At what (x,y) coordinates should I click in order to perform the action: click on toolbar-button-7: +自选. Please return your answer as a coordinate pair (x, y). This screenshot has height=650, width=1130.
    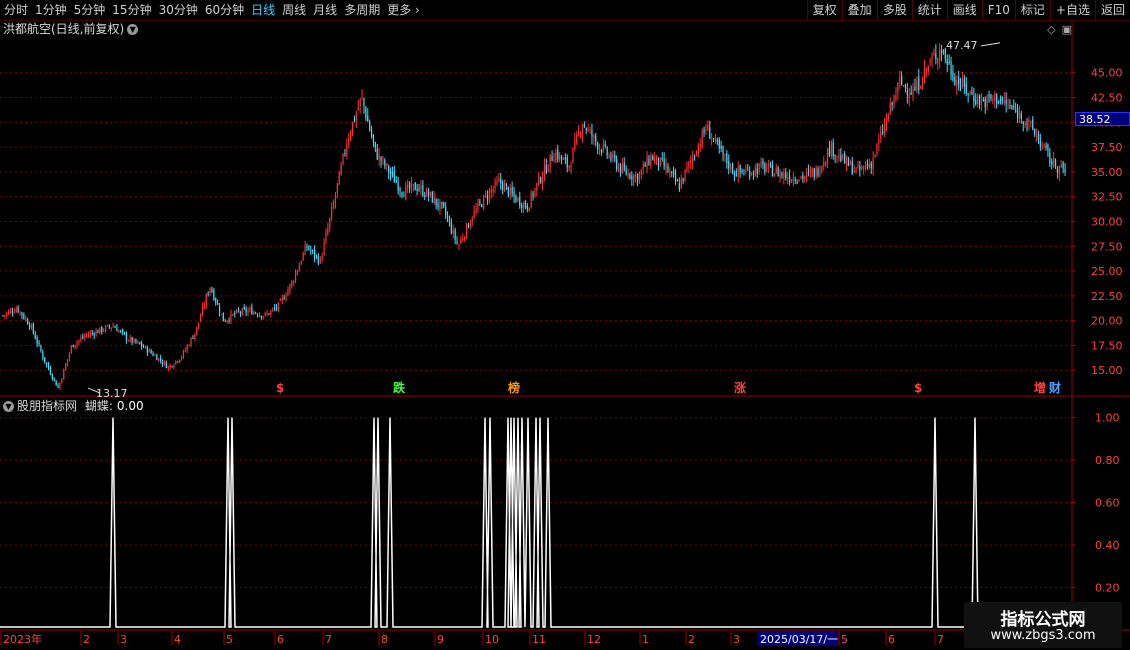
    Looking at the image, I should click on (1072, 10).